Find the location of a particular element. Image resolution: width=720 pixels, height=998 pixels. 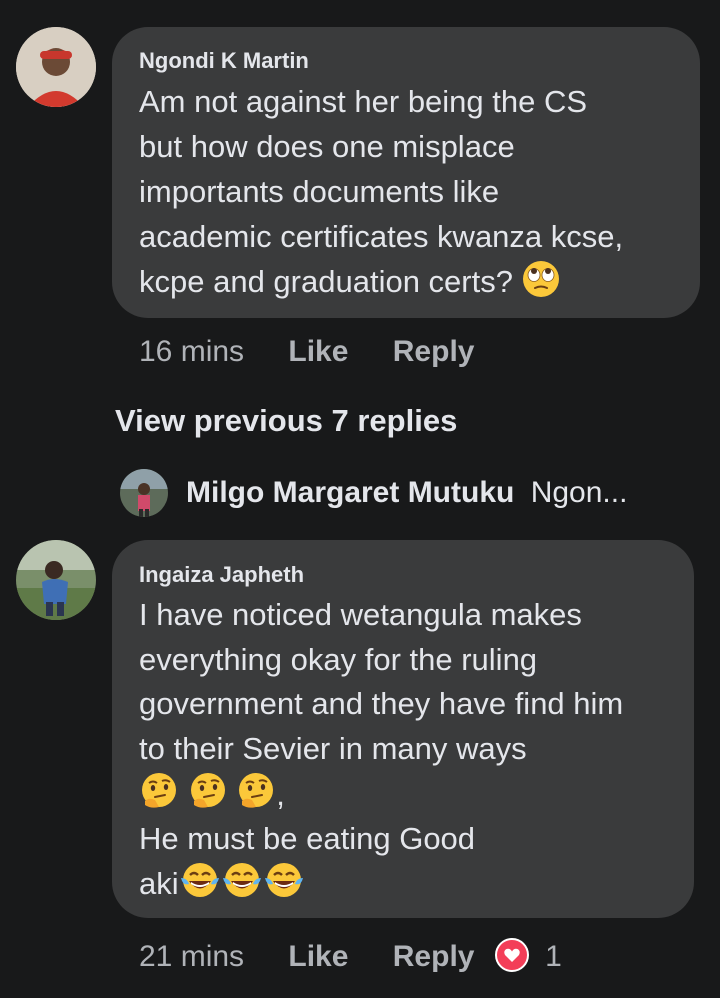

comment-timestamp: 16 mins is located at coordinates (192, 351).